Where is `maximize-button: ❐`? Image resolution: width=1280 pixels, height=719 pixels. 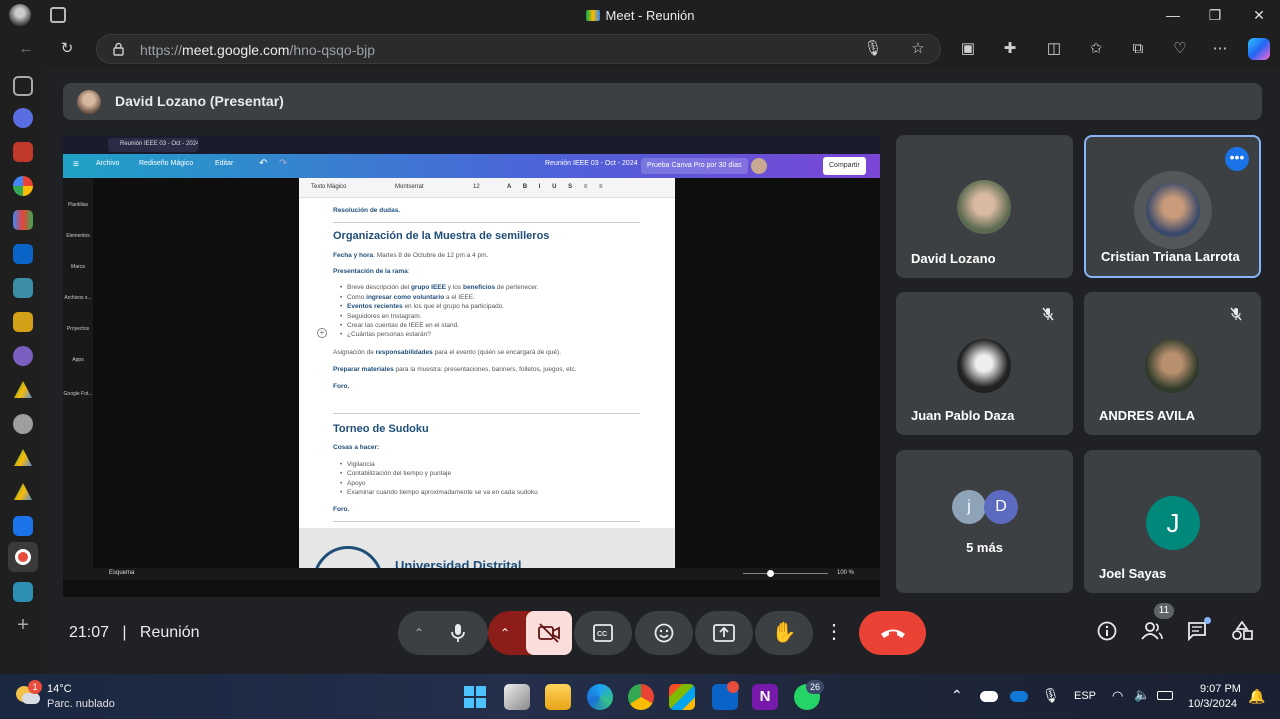
maximize-button: ❐ is located at coordinates (1215, 15).